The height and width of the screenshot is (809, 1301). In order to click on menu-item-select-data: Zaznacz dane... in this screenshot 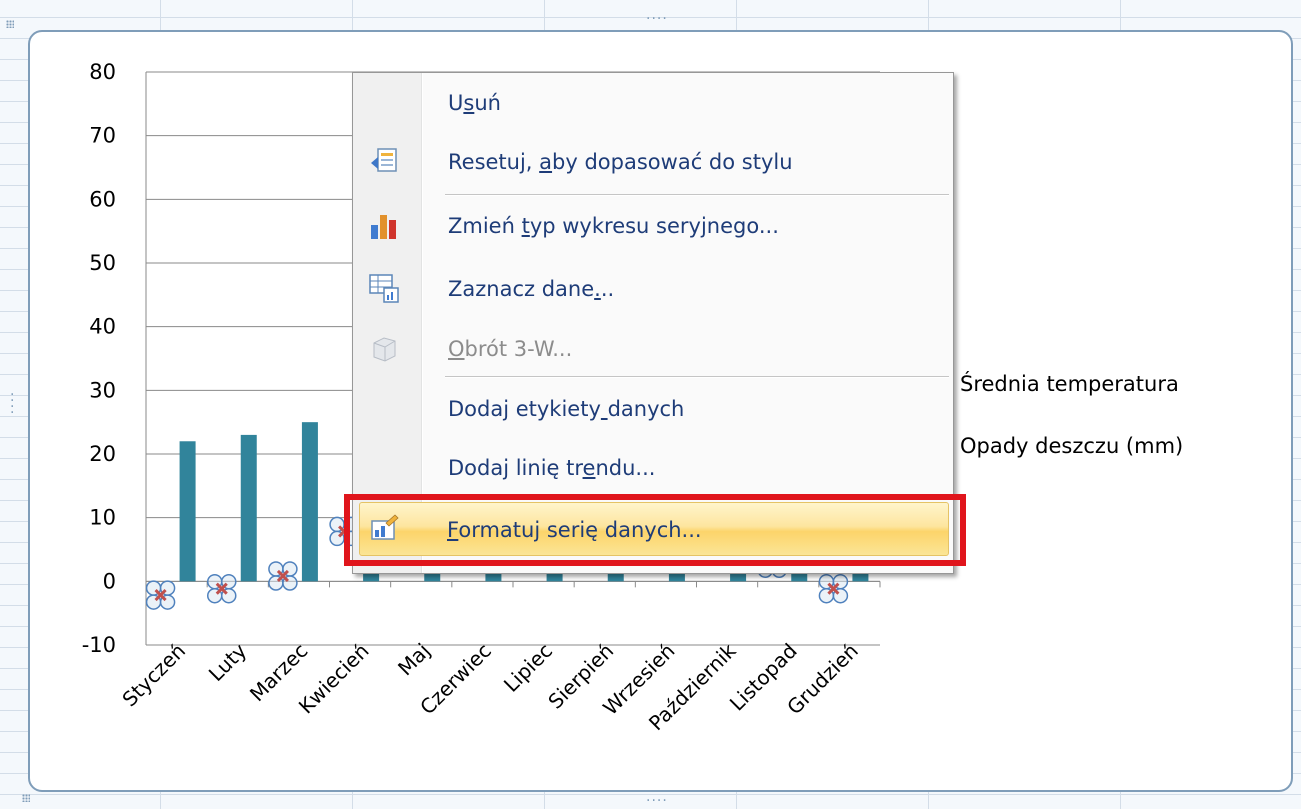, I will do `click(653, 289)`.